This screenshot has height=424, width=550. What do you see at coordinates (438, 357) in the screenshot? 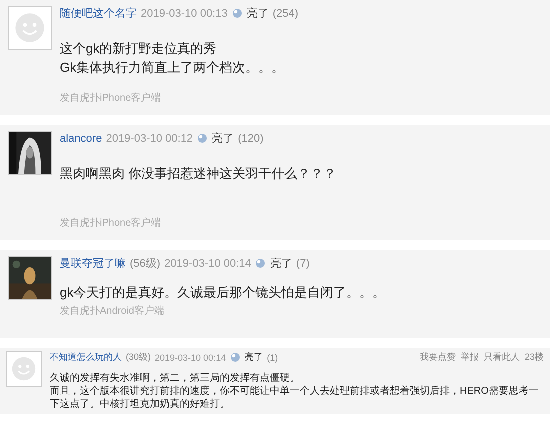
I see `action-link: 我要点赞` at bounding box center [438, 357].